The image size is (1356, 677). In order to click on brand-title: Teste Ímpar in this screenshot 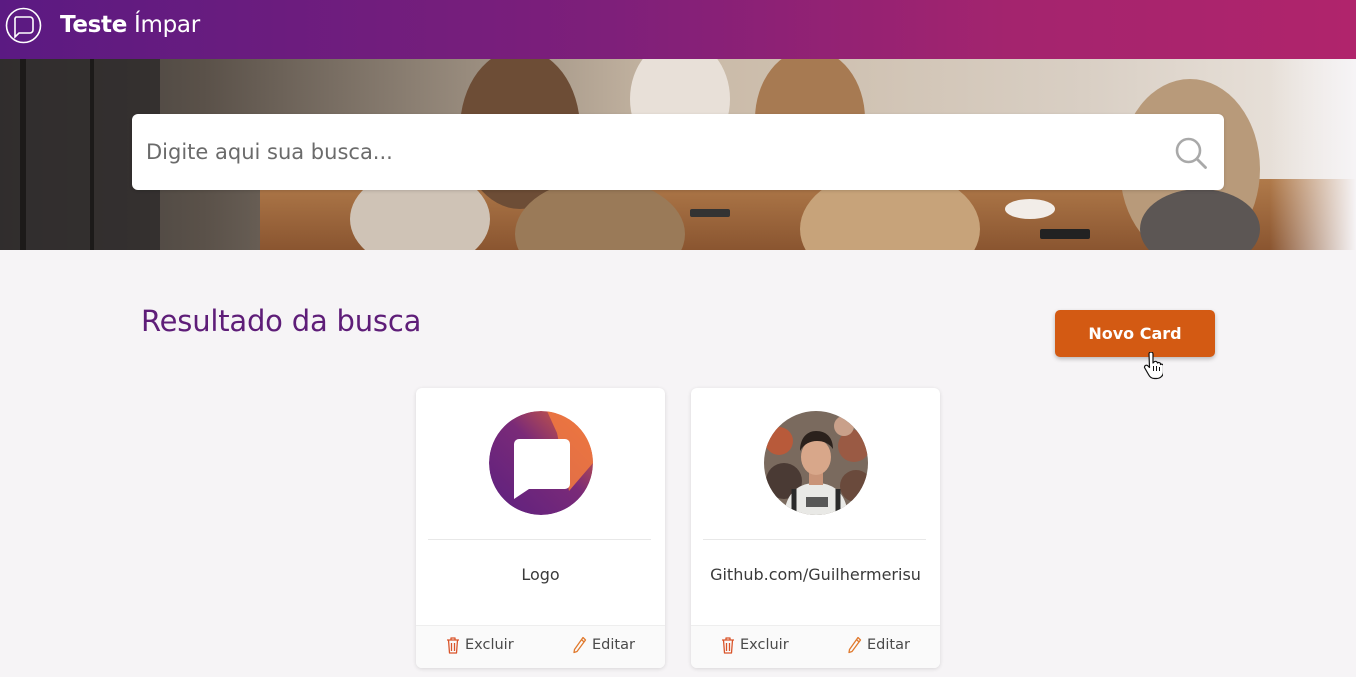, I will do `click(130, 25)`.